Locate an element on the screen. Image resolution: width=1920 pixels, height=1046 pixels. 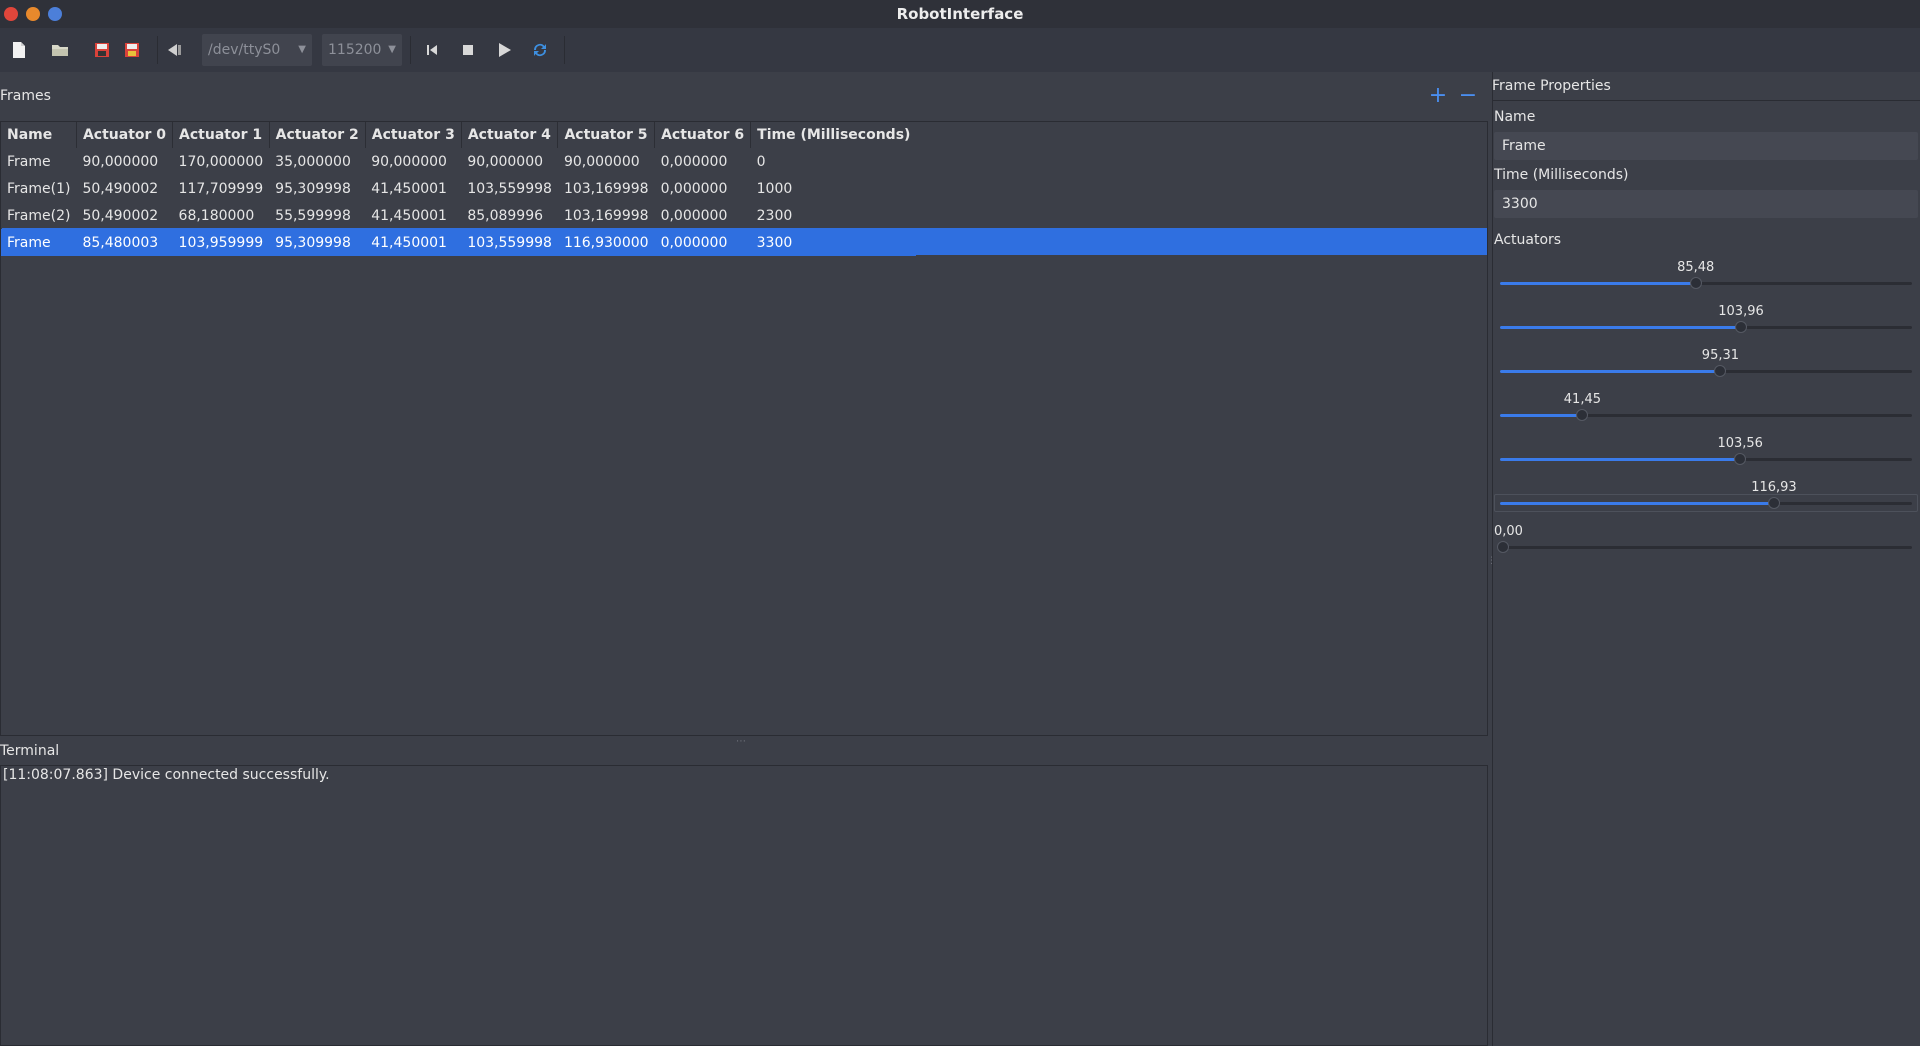
name-field: Frame is located at coordinates (1706, 146).